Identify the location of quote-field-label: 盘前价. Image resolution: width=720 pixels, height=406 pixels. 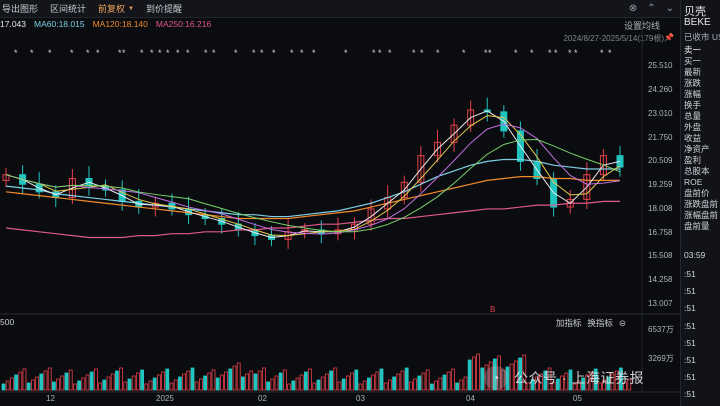
(697, 193).